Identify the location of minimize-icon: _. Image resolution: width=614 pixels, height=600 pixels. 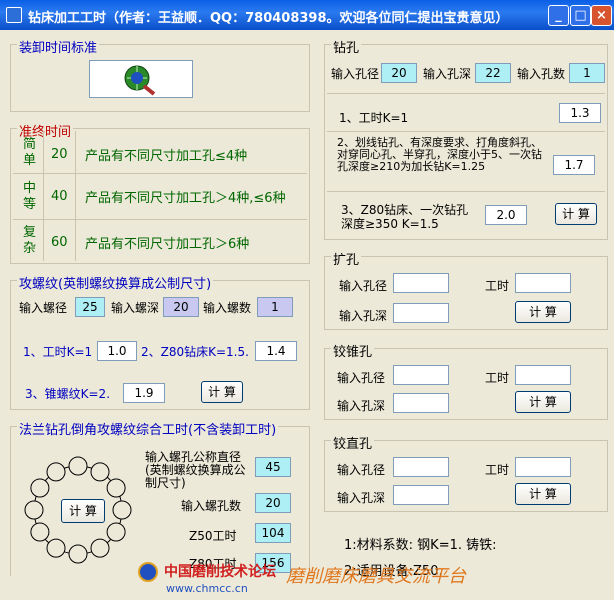
(558, 15).